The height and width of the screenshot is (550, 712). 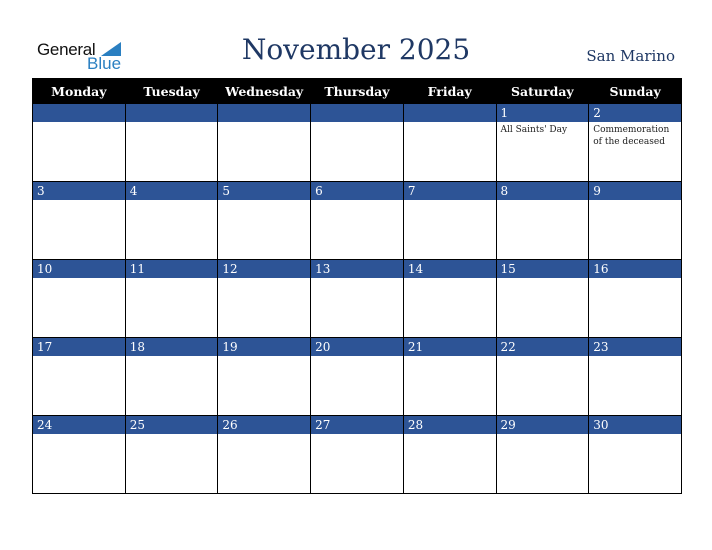 What do you see at coordinates (449, 376) in the screenshot?
I see `day-cell: 21` at bounding box center [449, 376].